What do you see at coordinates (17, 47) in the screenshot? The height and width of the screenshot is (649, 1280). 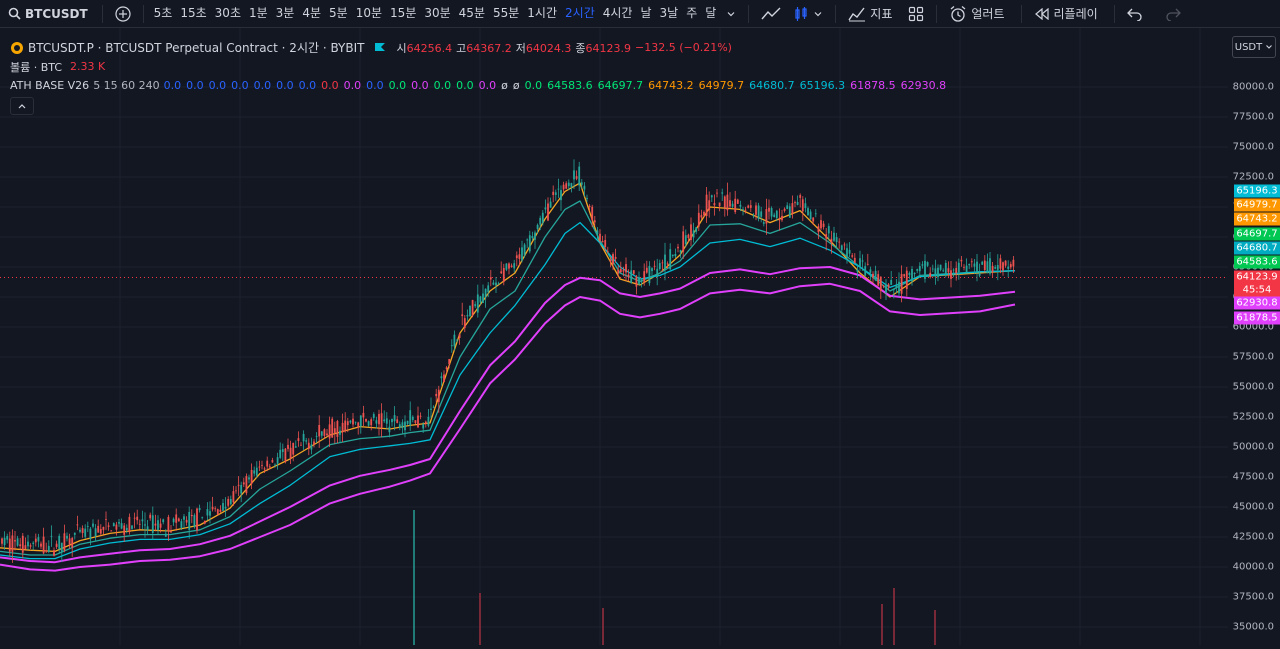 I see `bybit-logo-icon` at bounding box center [17, 47].